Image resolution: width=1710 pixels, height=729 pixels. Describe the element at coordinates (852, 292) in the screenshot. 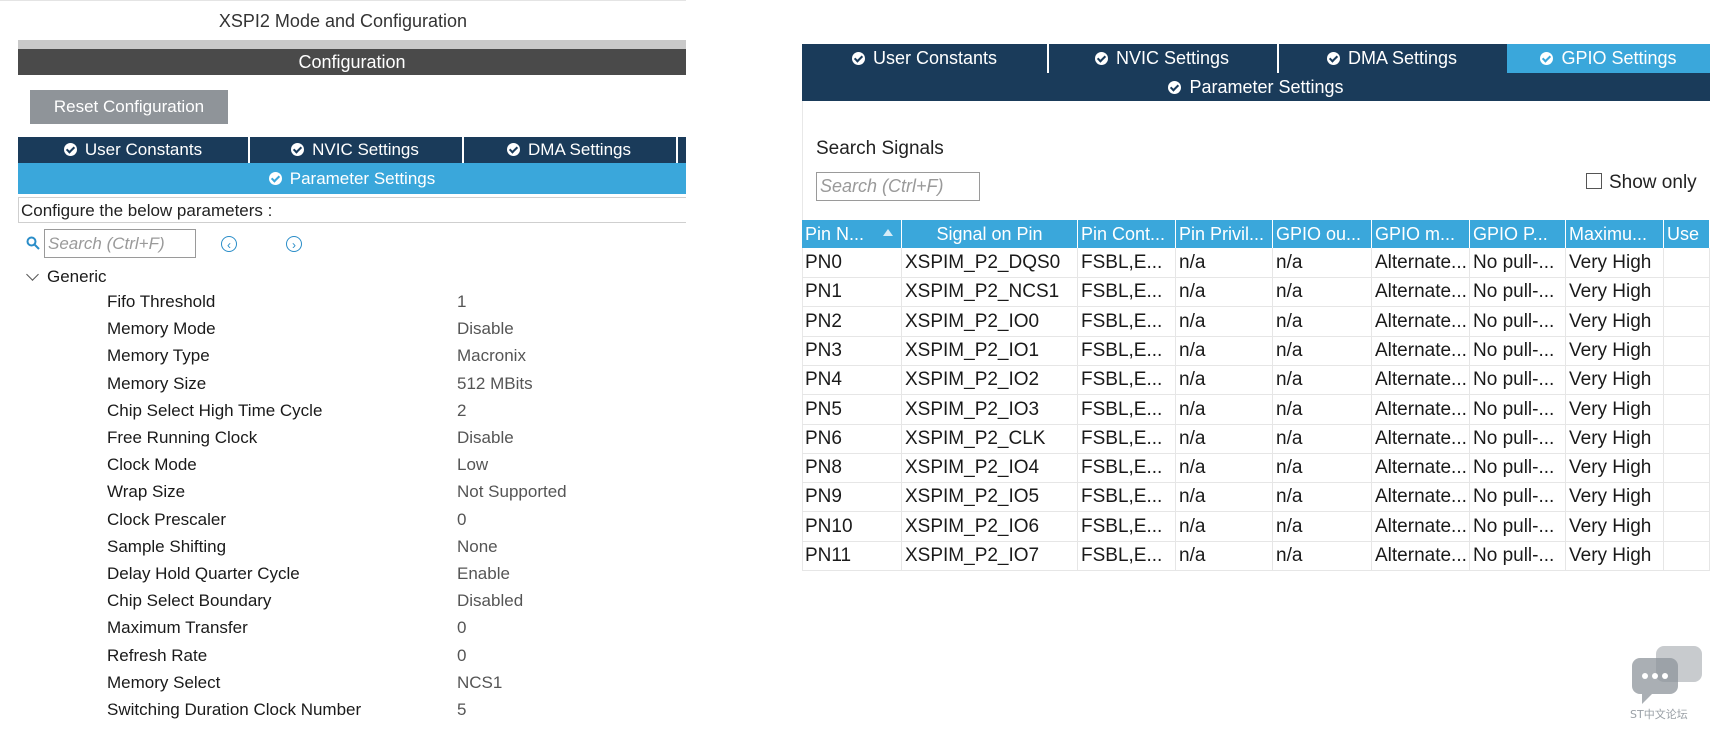

I see `table-cell: PN1` at that location.